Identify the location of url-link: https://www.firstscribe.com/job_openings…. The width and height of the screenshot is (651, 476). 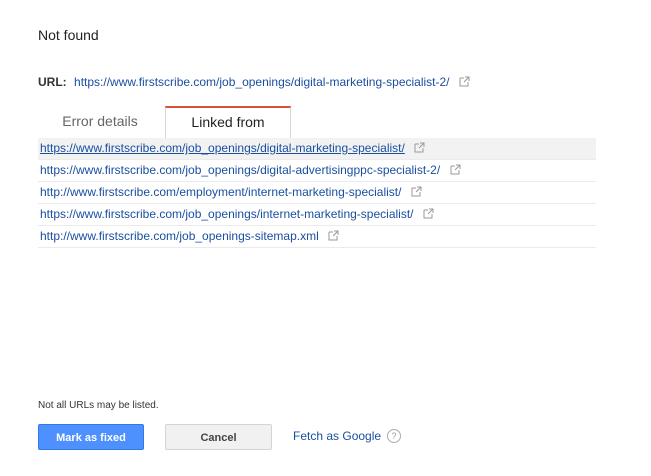
(262, 82).